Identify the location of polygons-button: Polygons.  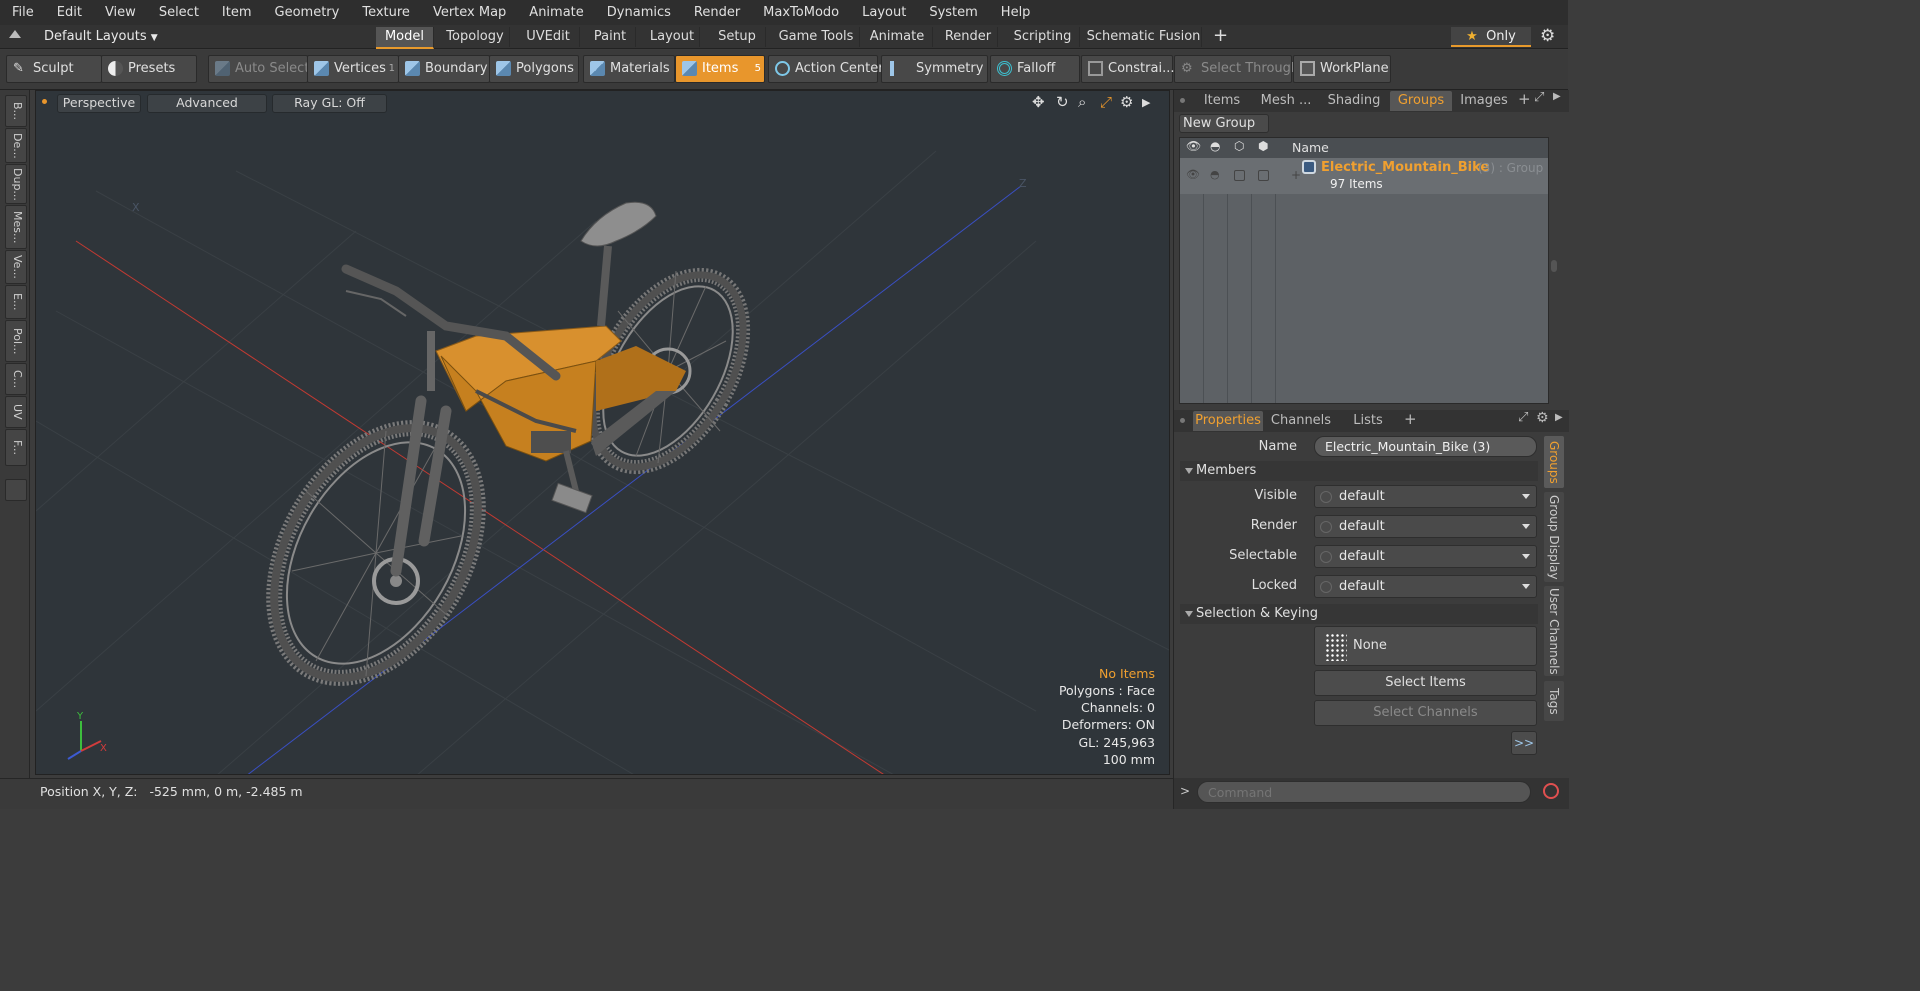
(534, 69).